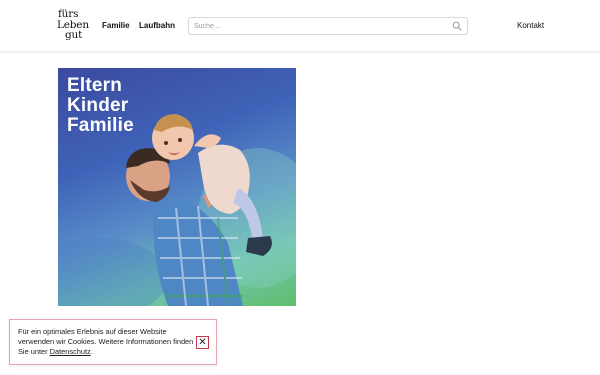 The width and height of the screenshot is (600, 375). Describe the element at coordinates (68, 14) in the screenshot. I see `logo-line-1: fürs` at that location.